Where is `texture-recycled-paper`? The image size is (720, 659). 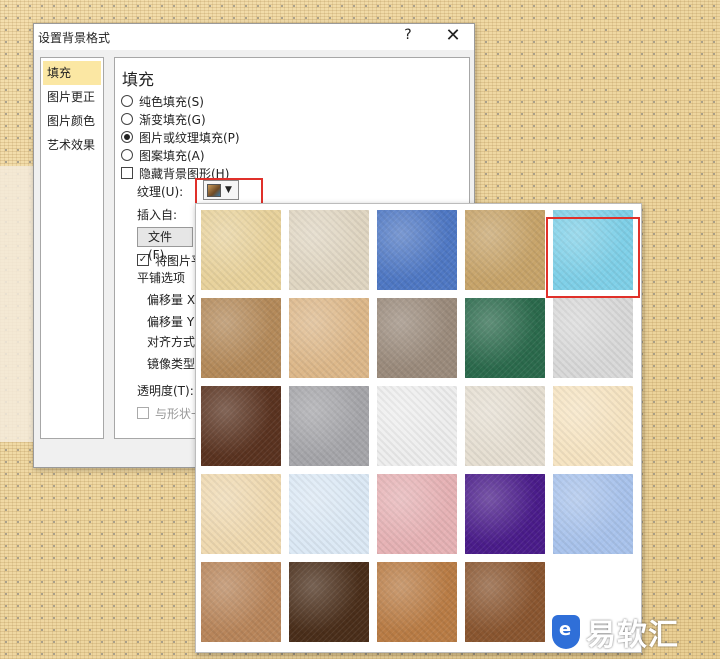 texture-recycled-paper is located at coordinates (505, 426).